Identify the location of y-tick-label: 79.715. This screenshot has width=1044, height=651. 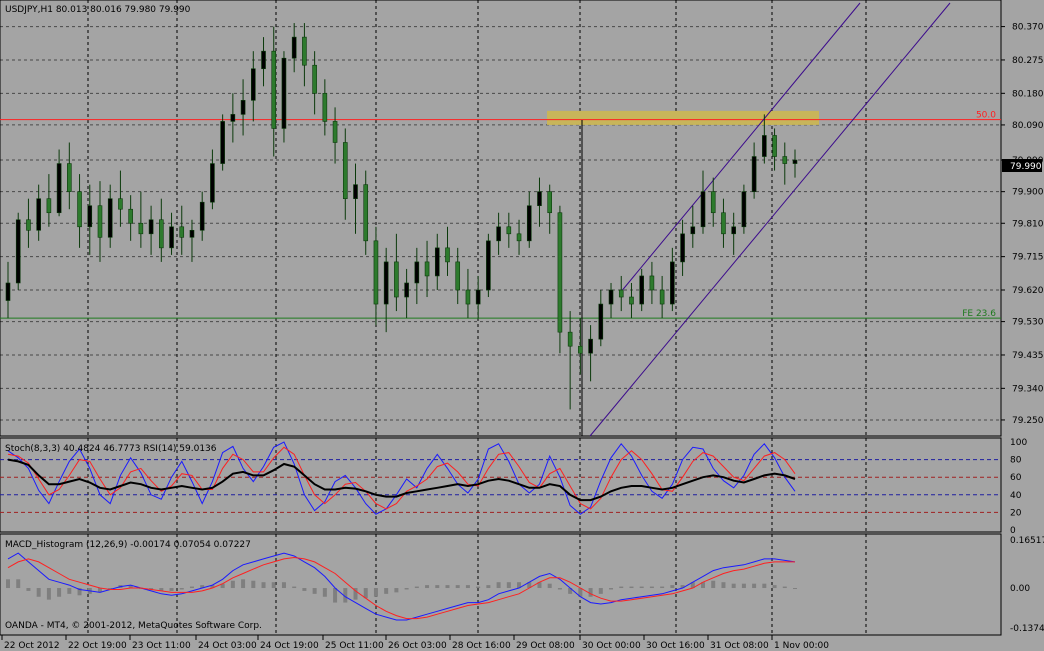
(1028, 258).